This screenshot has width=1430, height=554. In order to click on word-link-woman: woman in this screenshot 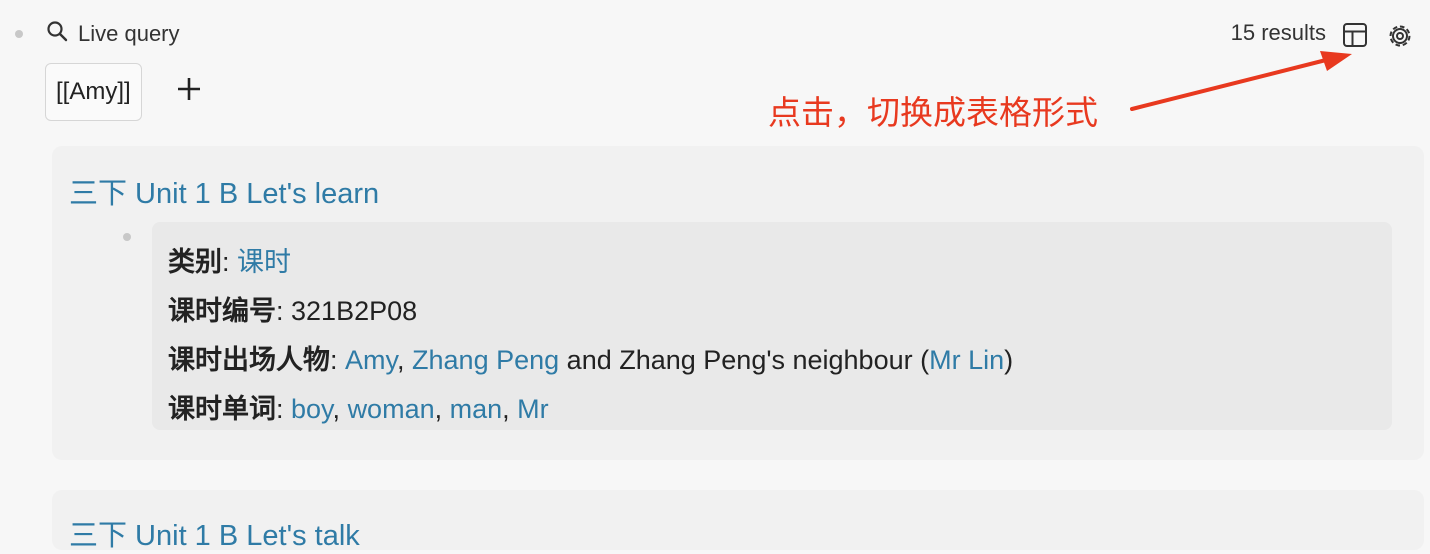, I will do `click(391, 409)`.